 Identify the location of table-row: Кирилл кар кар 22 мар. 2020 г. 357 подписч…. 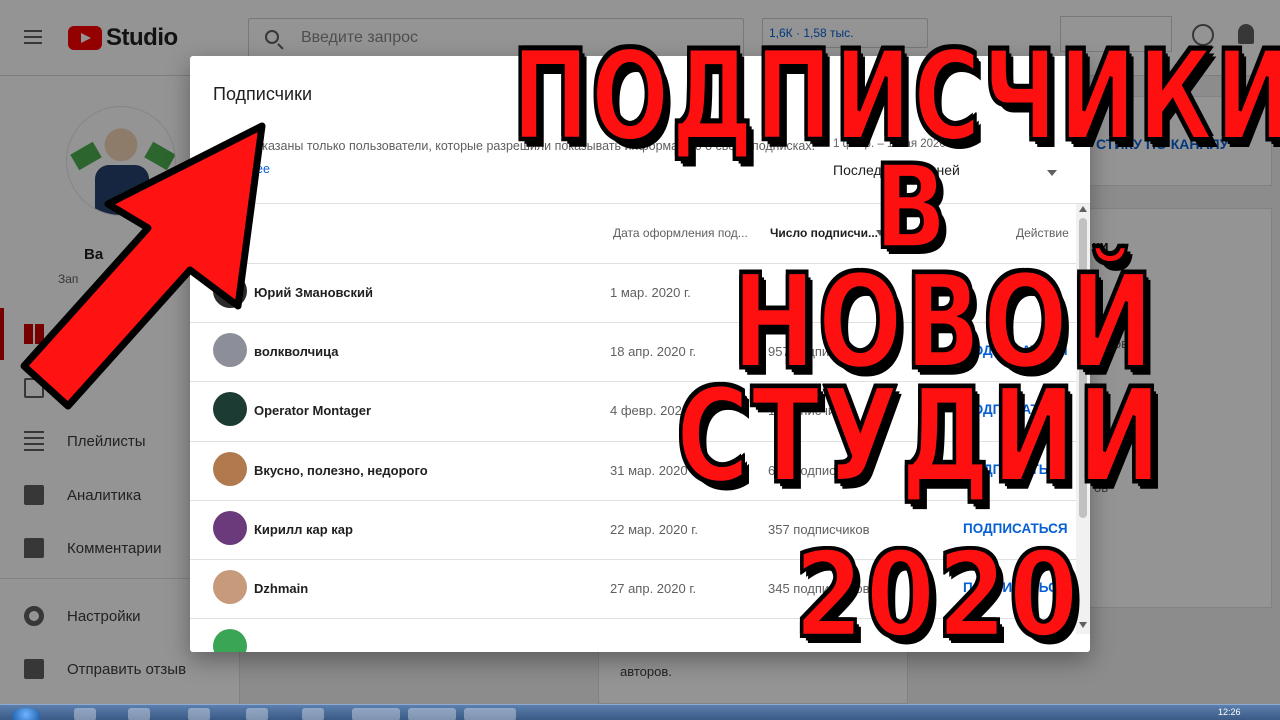
(633, 530).